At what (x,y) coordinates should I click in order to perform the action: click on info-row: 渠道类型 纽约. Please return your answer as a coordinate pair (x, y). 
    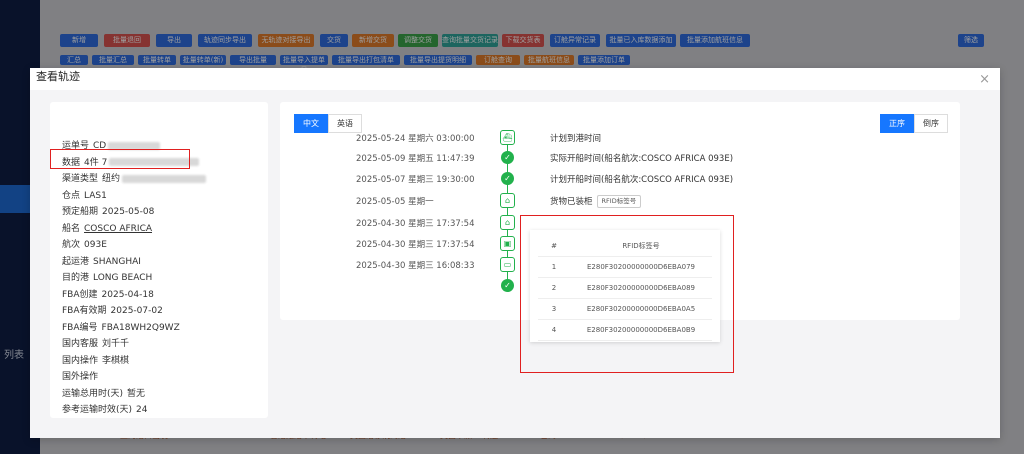
    Looking at the image, I should click on (134, 179).